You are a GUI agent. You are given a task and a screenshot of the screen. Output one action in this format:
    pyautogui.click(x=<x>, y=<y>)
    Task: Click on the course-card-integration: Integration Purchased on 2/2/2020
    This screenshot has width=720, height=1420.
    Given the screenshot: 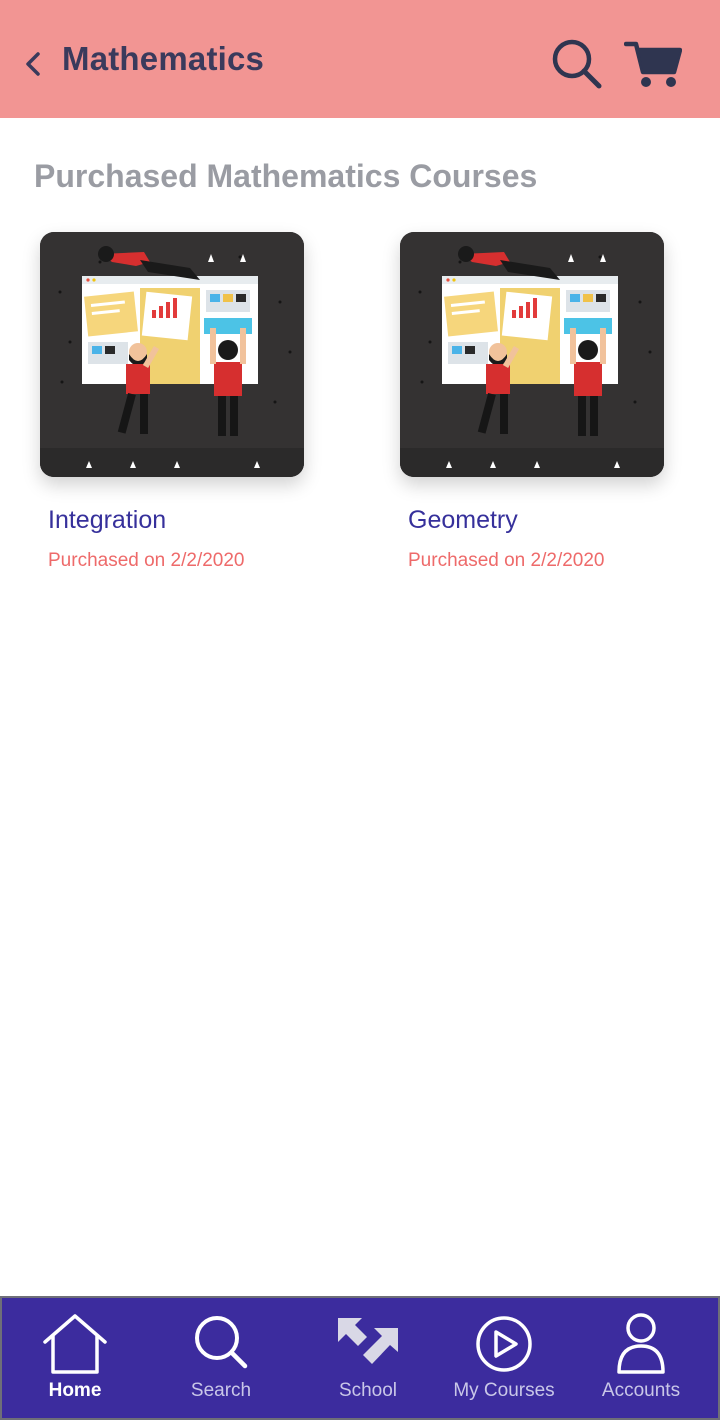 What is the action you would take?
    pyautogui.click(x=172, y=401)
    